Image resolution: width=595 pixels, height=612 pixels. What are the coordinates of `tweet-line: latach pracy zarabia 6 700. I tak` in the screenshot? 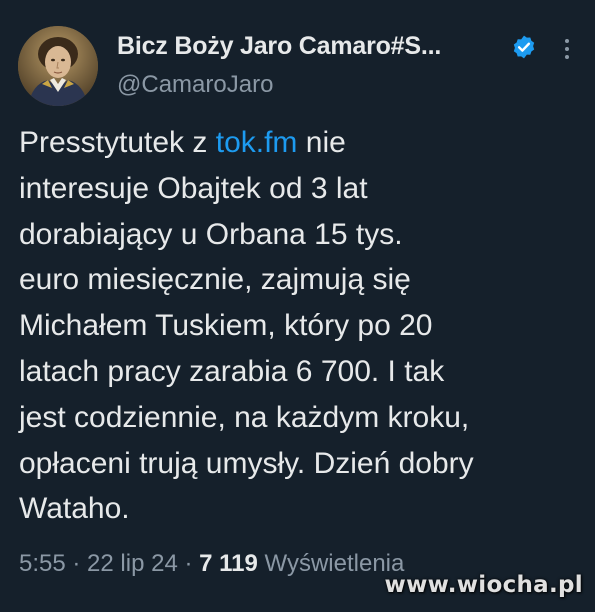 It's located at (232, 371).